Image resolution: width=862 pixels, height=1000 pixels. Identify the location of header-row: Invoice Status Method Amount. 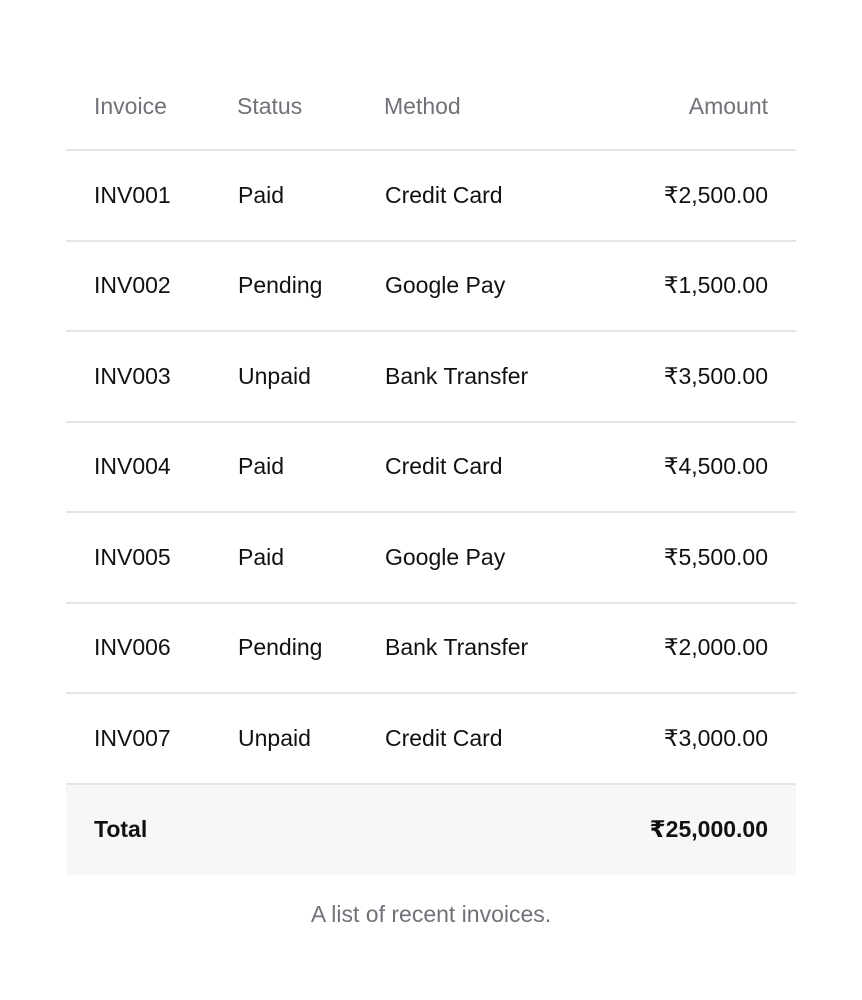
(431, 107).